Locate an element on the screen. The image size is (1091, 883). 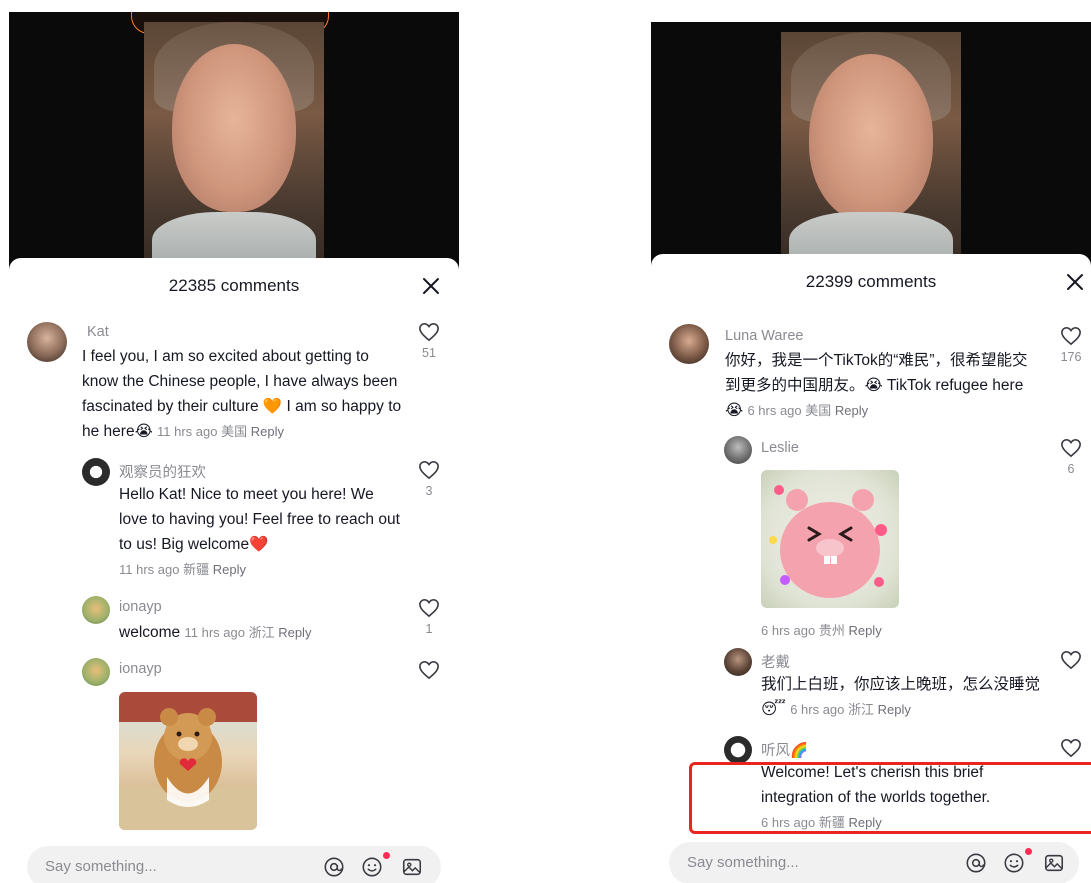
like-button: 1 is located at coordinates (429, 617).